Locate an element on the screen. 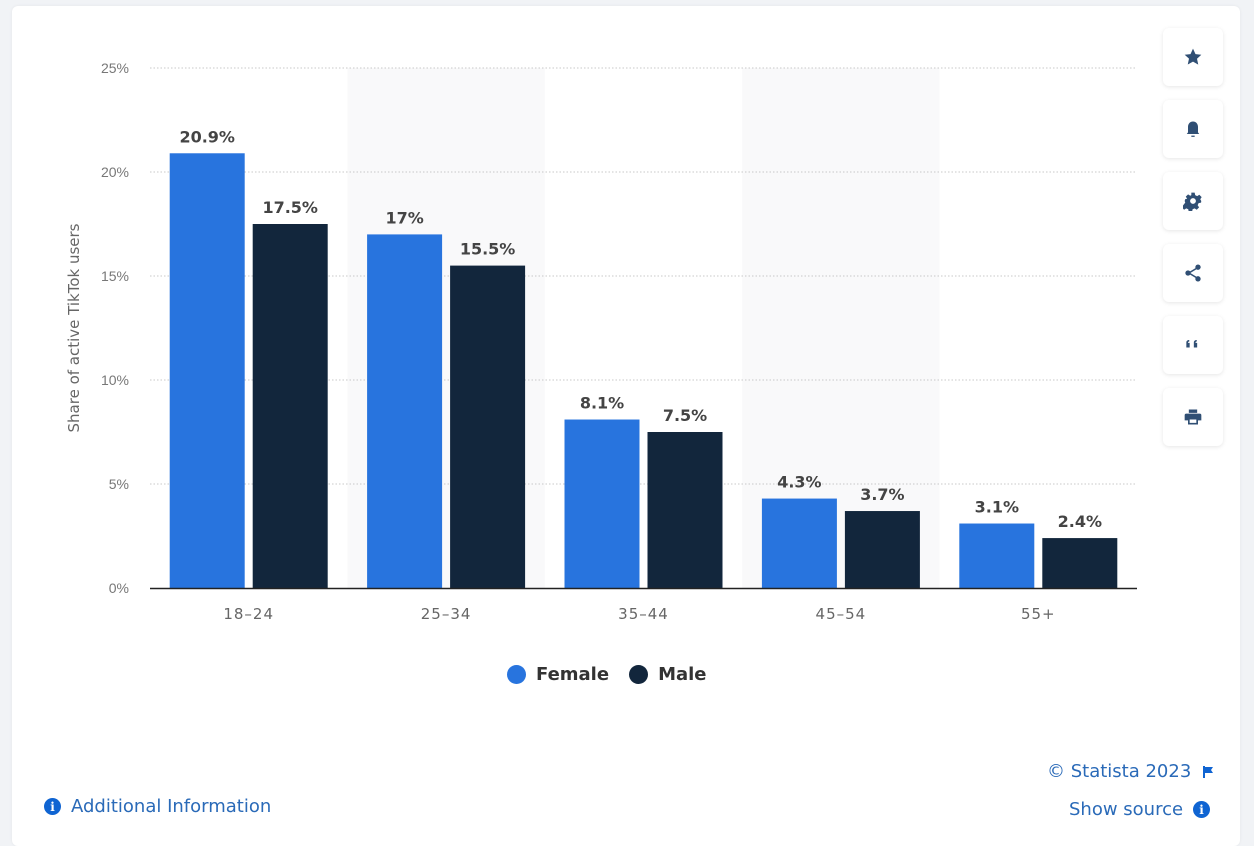 The height and width of the screenshot is (846, 1254). x-tick-label: 25–34 is located at coordinates (446, 614).